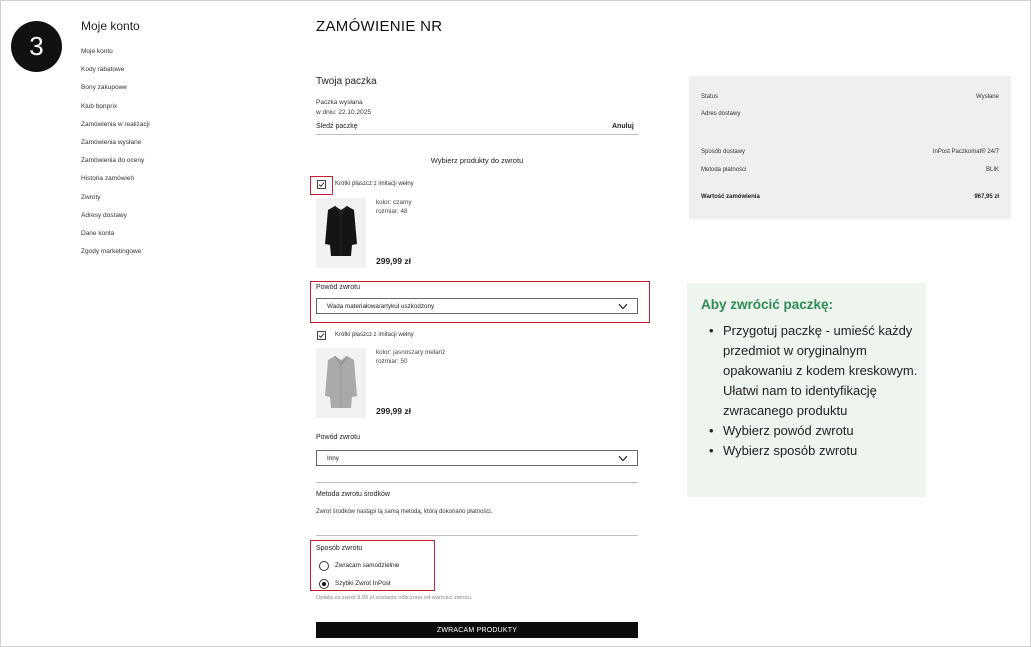  Describe the element at coordinates (115, 112) in the screenshot. I see `sidebar-item-klub-bonprix: Klub bonprix` at that location.